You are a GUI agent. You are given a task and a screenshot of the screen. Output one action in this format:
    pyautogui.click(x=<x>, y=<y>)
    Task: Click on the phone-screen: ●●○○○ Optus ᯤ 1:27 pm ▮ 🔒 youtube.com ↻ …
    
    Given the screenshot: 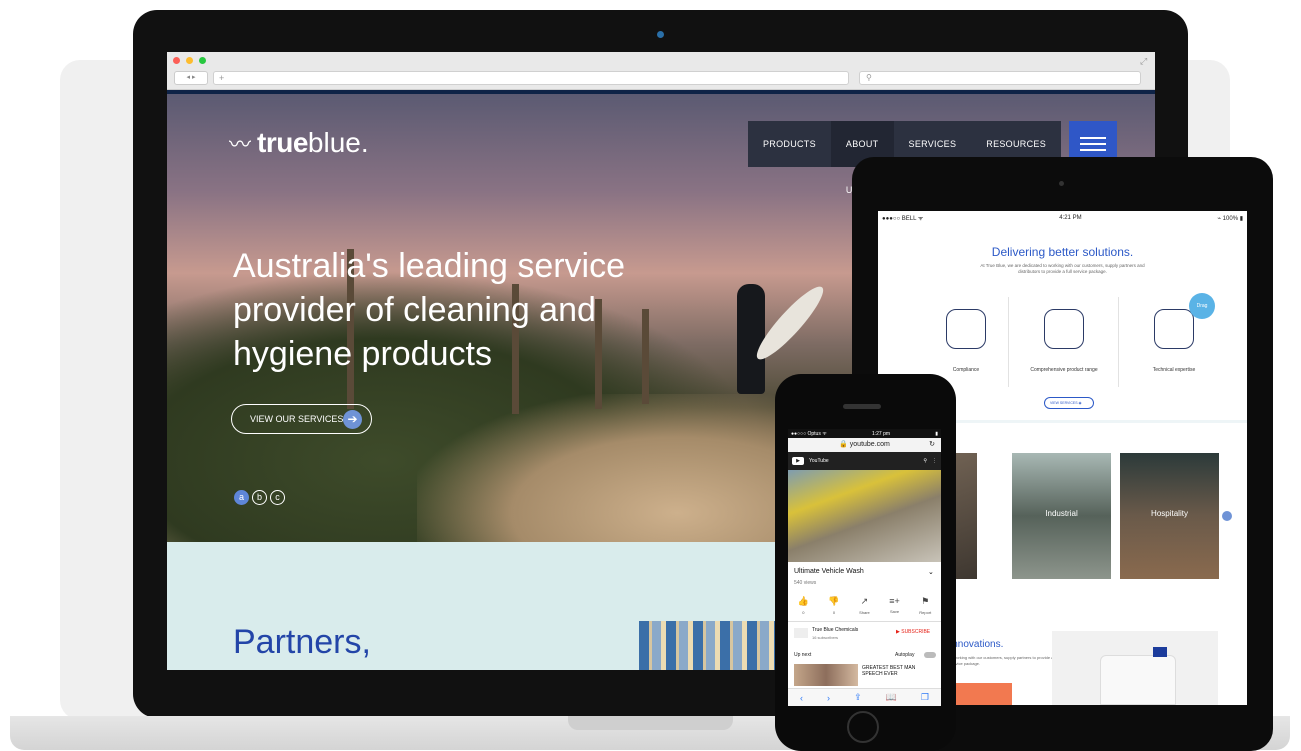 What is the action you would take?
    pyautogui.click(x=864, y=567)
    